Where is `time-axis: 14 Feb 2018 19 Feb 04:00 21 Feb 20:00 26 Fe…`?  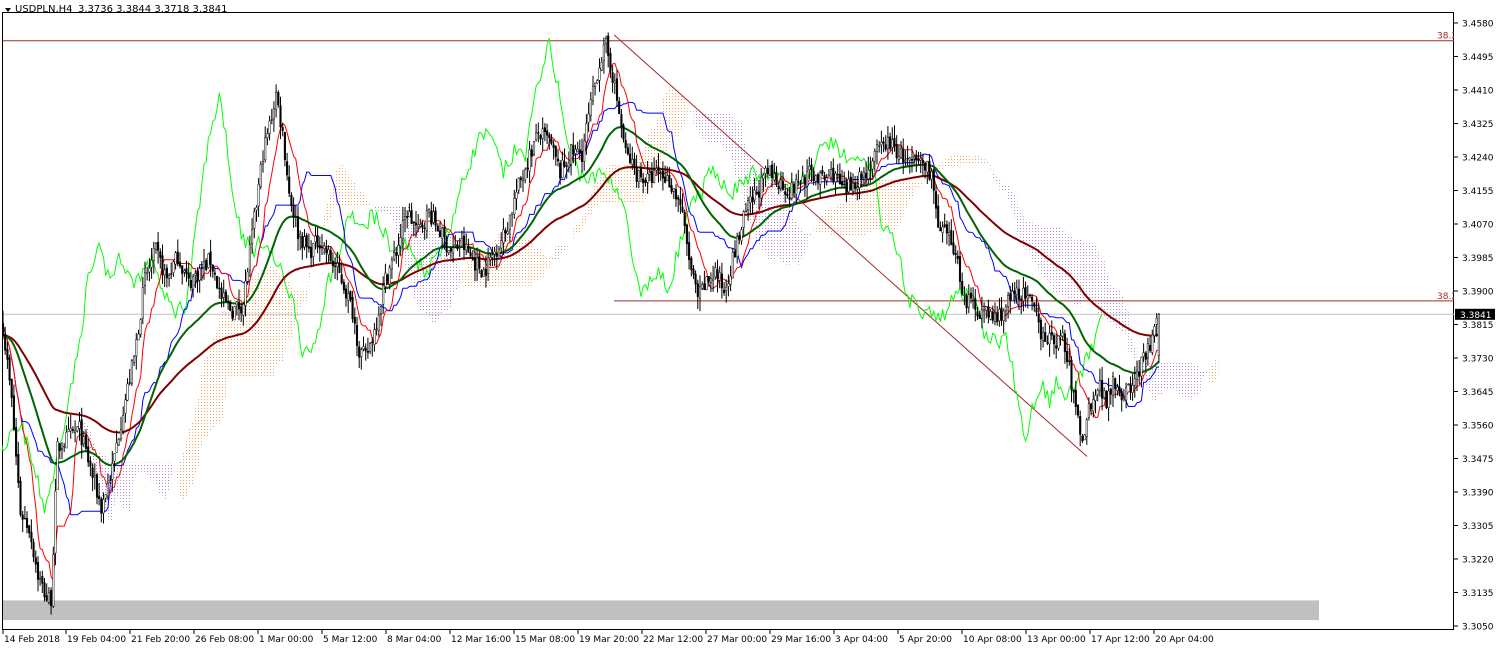 time-axis: 14 Feb 2018 19 Feb 04:00 21 Feb 20:00 26 Fe… is located at coordinates (608, 637).